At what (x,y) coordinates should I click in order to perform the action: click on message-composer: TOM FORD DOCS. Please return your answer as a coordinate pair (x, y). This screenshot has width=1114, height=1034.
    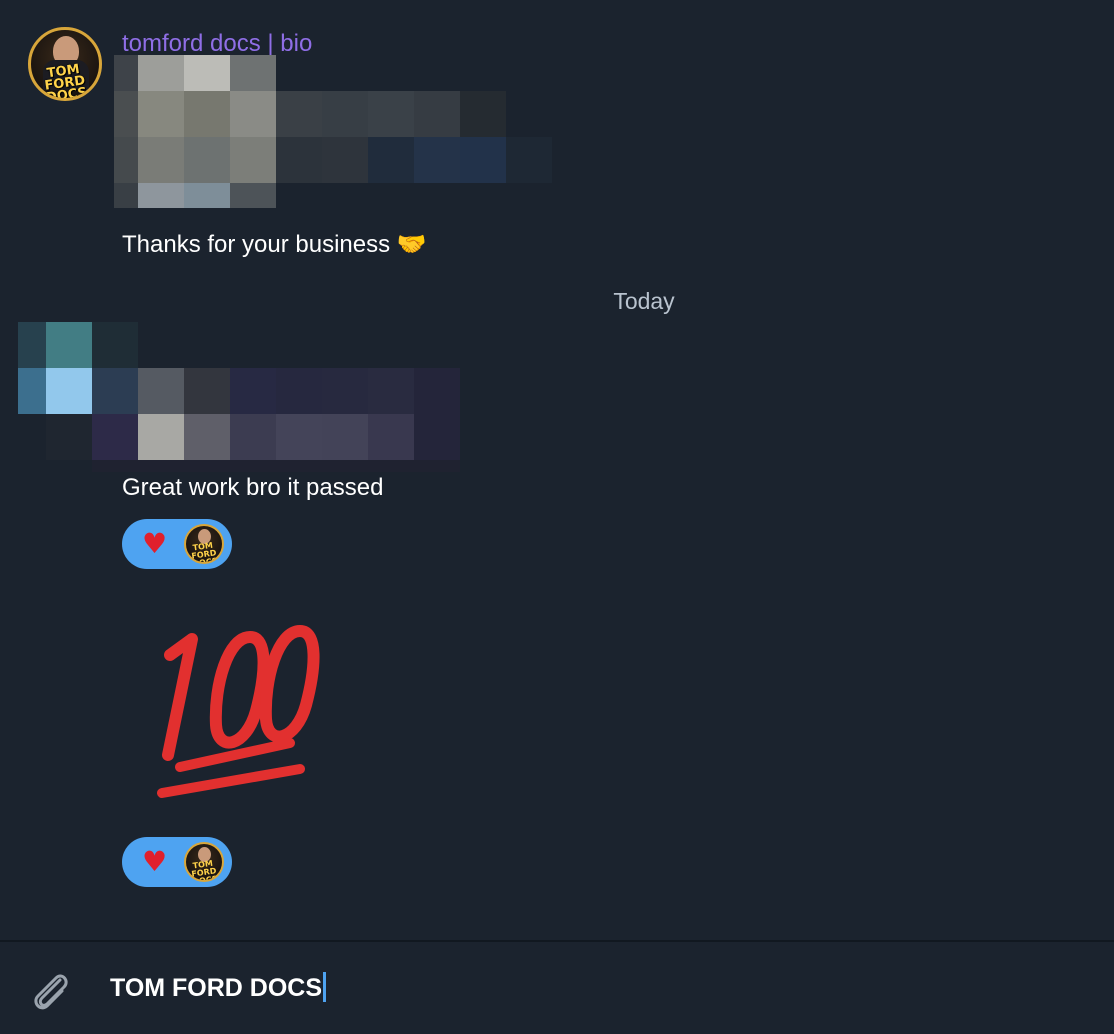
    Looking at the image, I should click on (557, 987).